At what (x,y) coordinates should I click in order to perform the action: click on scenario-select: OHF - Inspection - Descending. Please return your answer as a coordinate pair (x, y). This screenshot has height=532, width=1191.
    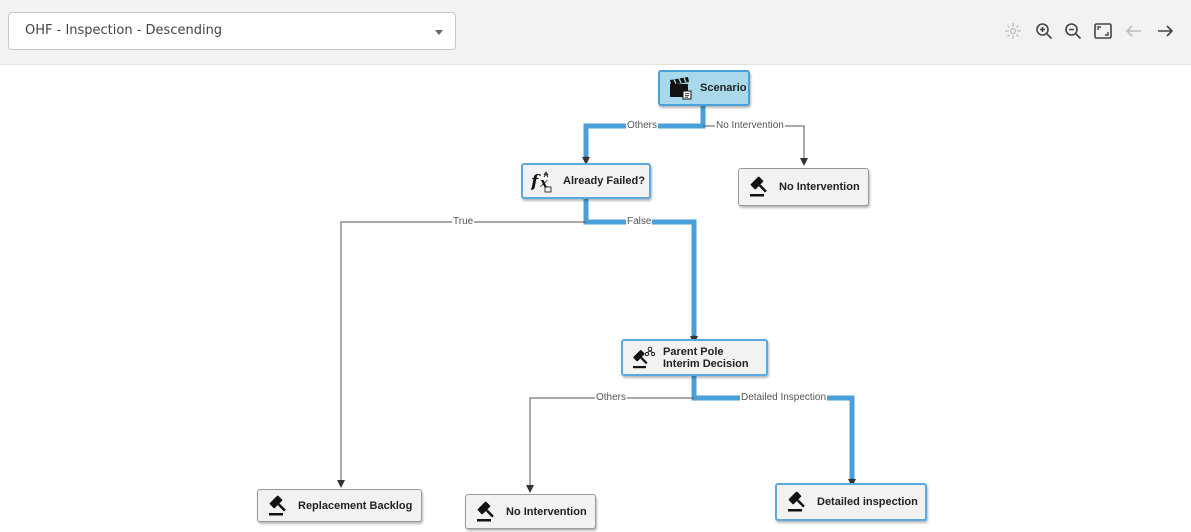
    Looking at the image, I should click on (232, 31).